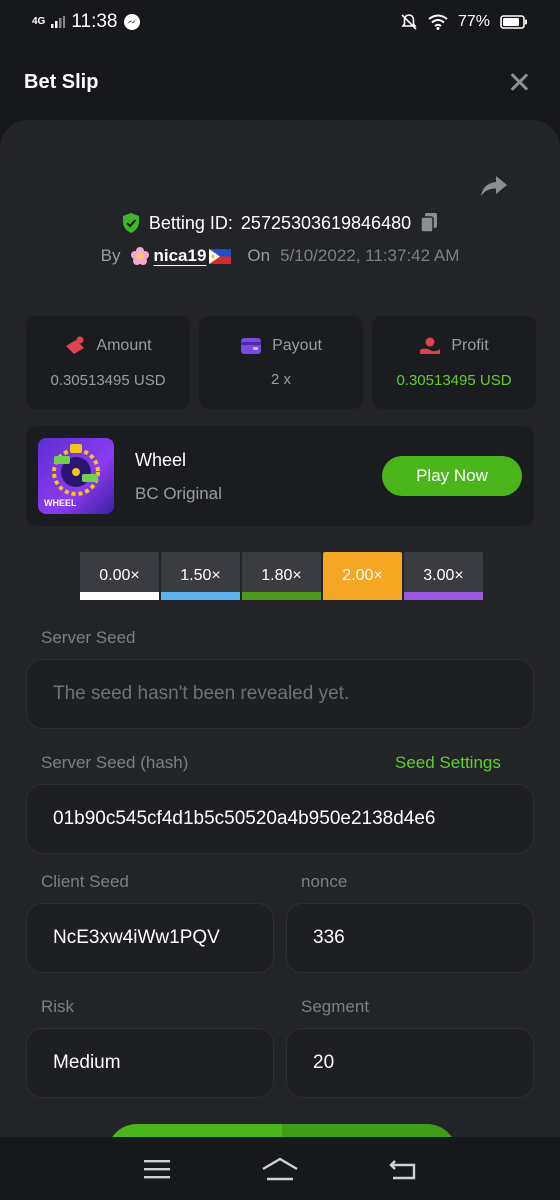 The image size is (560, 1200). Describe the element at coordinates (150, 938) in the screenshot. I see `client-seed-field: NcE3xw4iWw1PQV` at that location.